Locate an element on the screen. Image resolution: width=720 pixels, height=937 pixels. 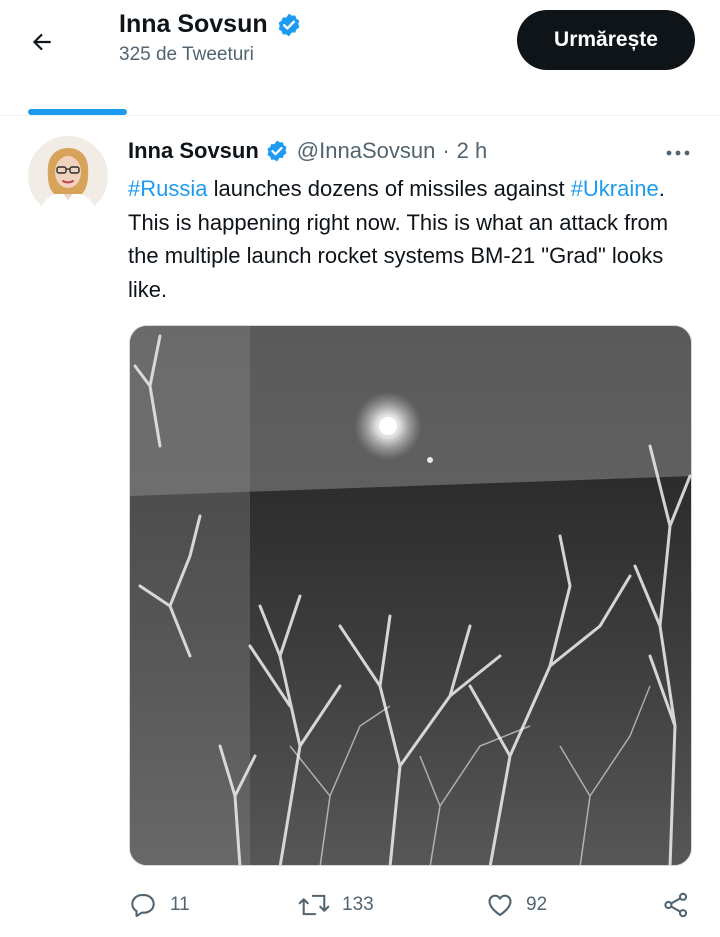
tweet-author-name: Inna Sovsun is located at coordinates (193, 151).